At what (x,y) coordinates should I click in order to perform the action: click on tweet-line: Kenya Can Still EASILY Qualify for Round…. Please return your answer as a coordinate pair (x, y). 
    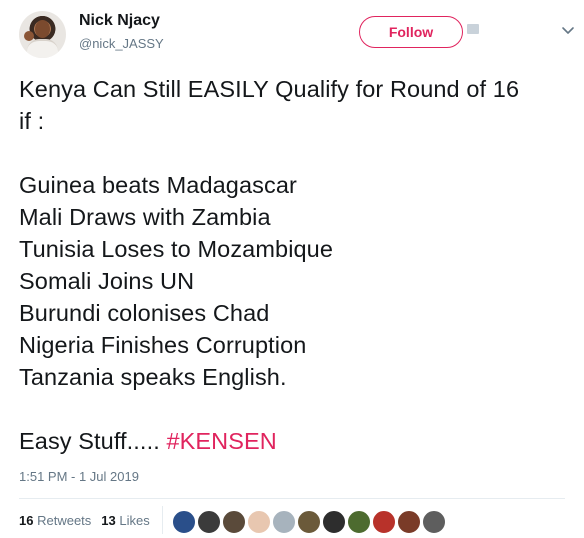
    Looking at the image, I should click on (269, 89).